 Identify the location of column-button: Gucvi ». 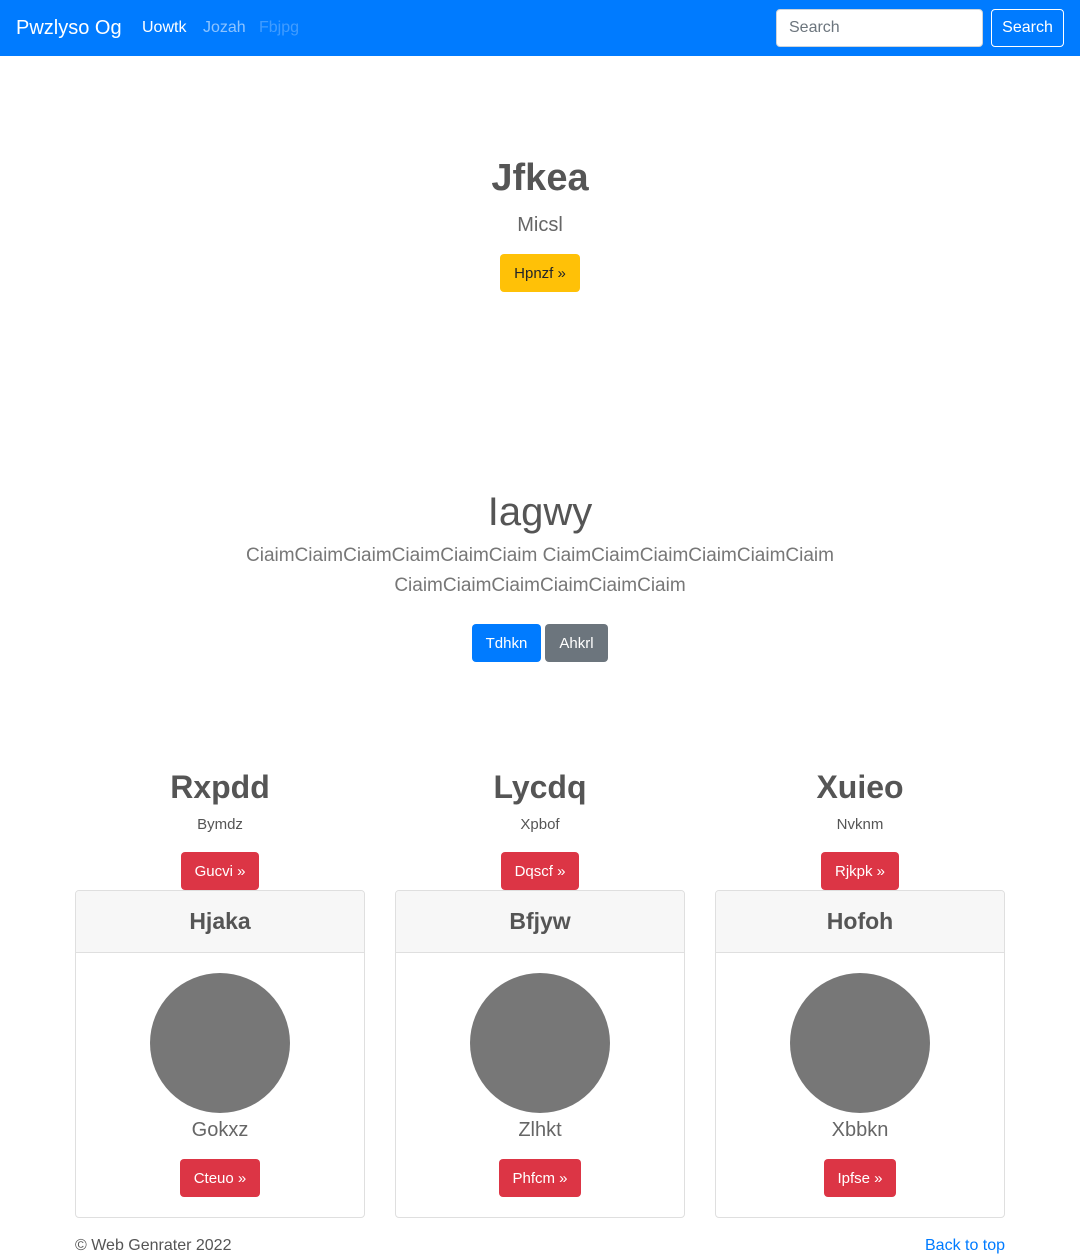
(220, 871).